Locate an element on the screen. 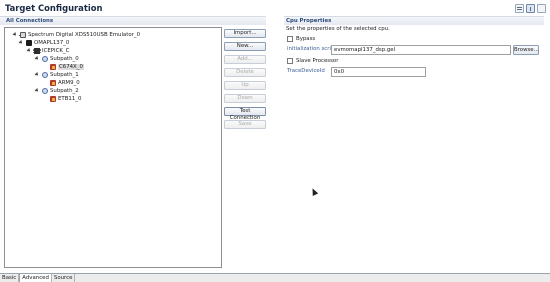 This screenshot has width=550, height=282. tree-node-subpath-0: Subpath_0 is located at coordinates (57, 59).